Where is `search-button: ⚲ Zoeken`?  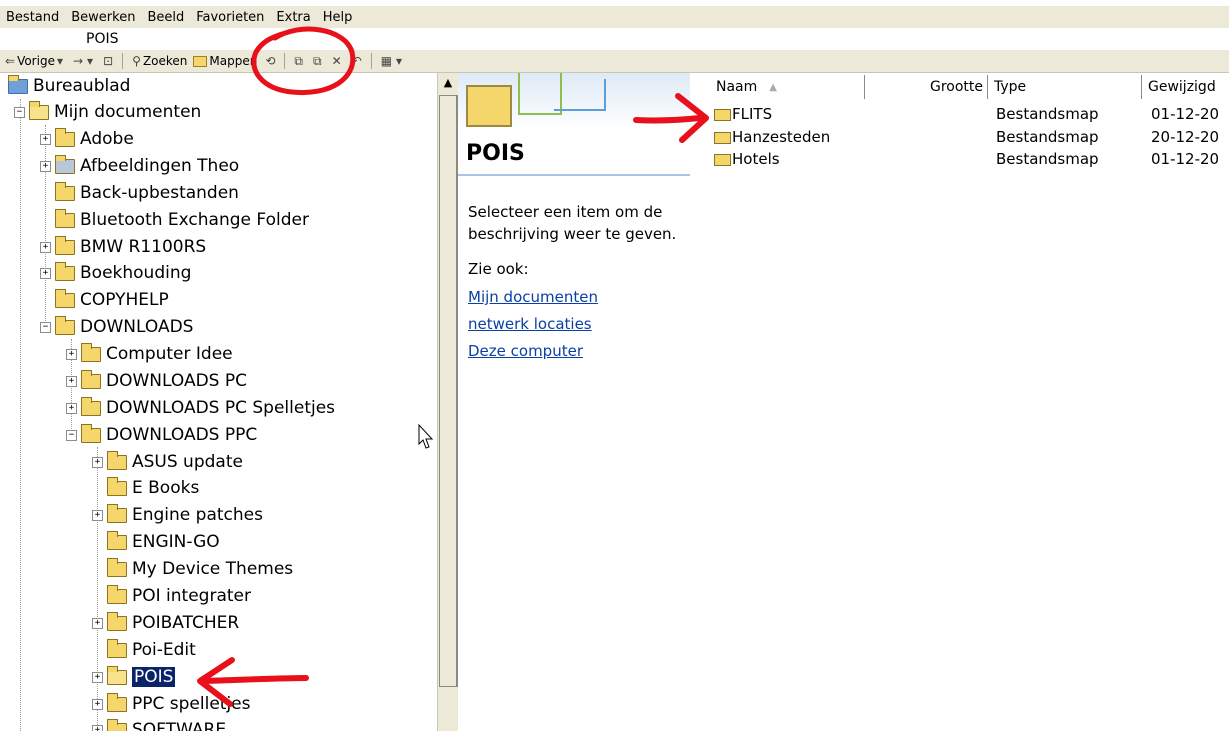
search-button: ⚲ Zoeken is located at coordinates (158, 61).